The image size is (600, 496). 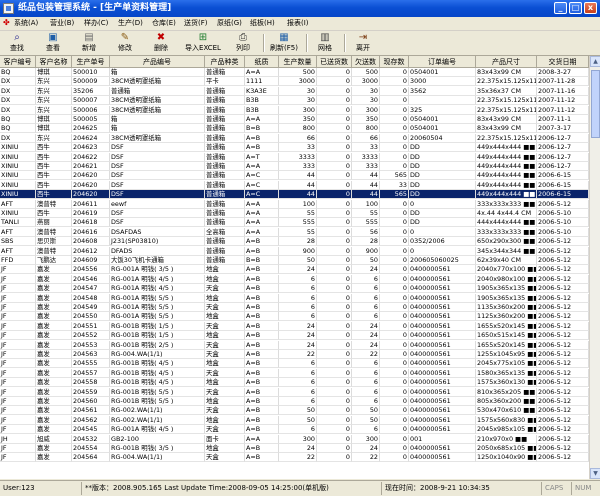 I want to click on cell-product-code: RG-001B 明钱( 1/5 ), so click(x=157, y=326).